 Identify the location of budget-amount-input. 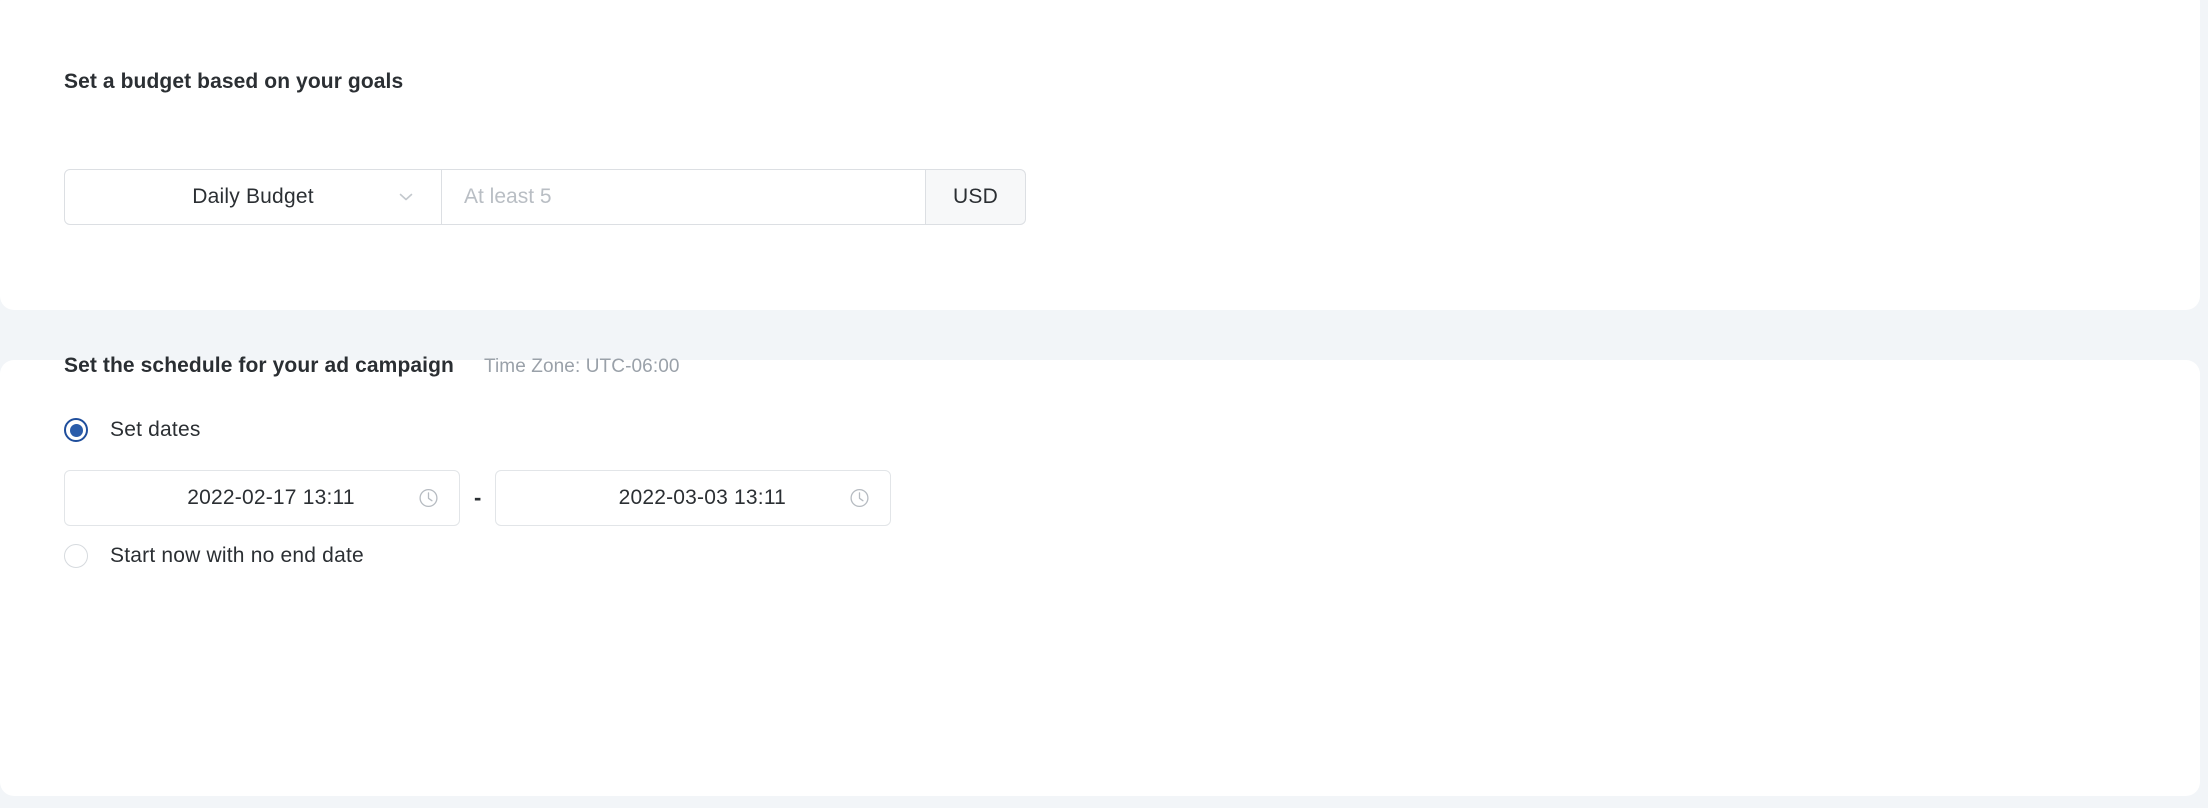
(684, 197).